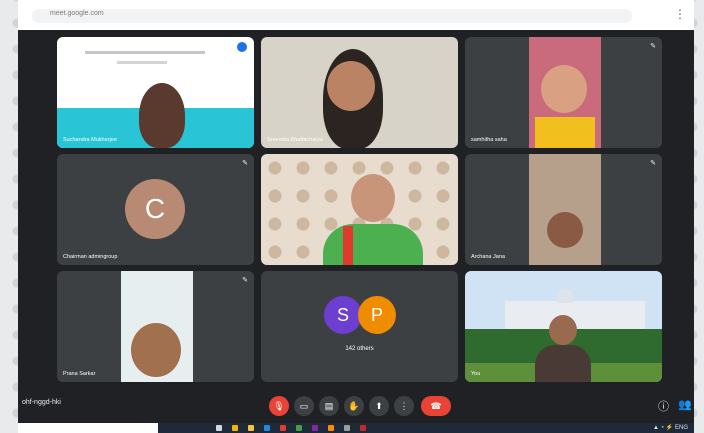 This screenshot has width=704, height=433. What do you see at coordinates (663, 406) in the screenshot?
I see `info-icon: ⓘ` at bounding box center [663, 406].